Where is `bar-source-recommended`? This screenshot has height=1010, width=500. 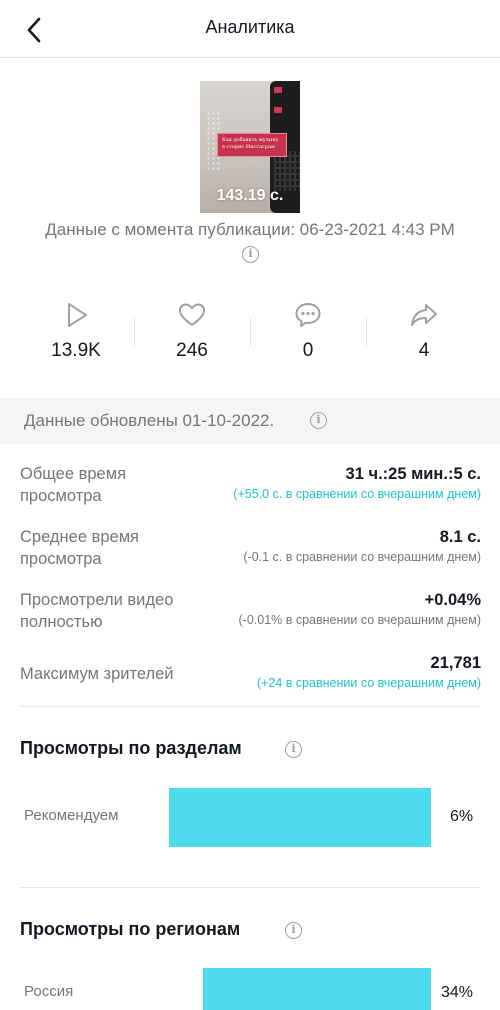
bar-source-recommended is located at coordinates (300, 817).